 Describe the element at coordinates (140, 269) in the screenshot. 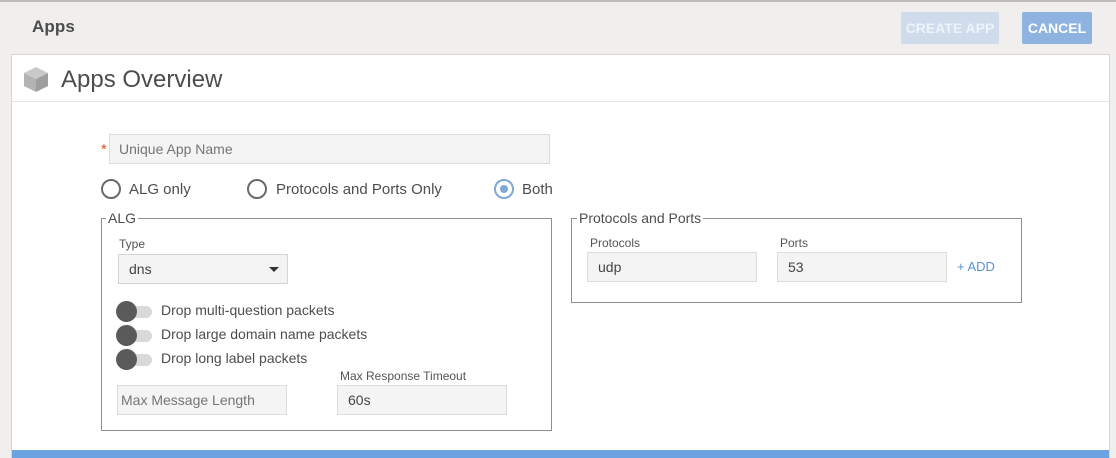

I see `type-select-value: dns` at that location.